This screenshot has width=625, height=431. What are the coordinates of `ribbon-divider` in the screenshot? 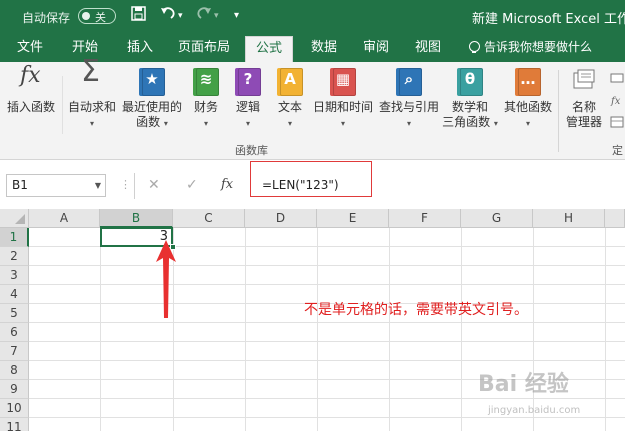 It's located at (62, 105).